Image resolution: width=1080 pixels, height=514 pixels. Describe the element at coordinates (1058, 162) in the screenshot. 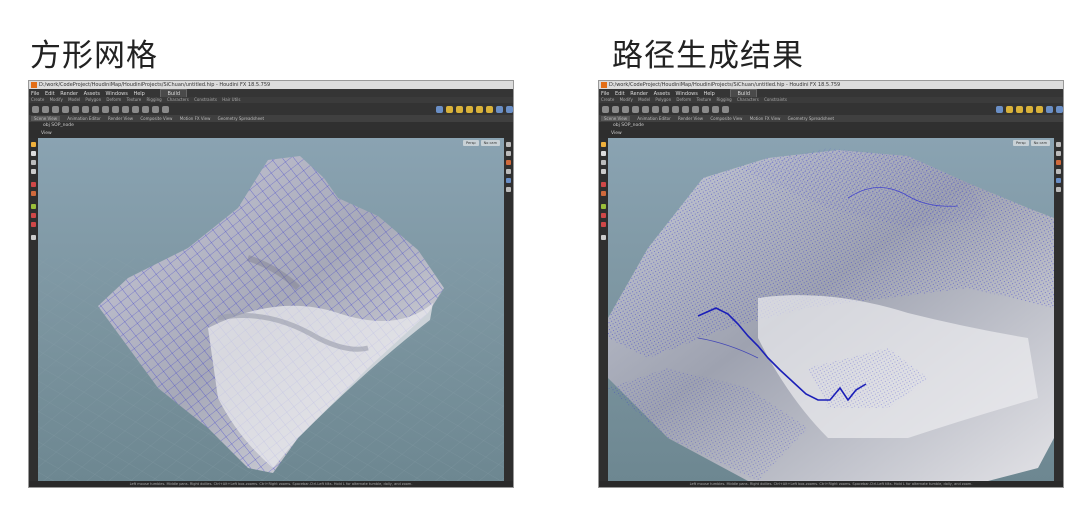

I see `lighting-icon` at that location.